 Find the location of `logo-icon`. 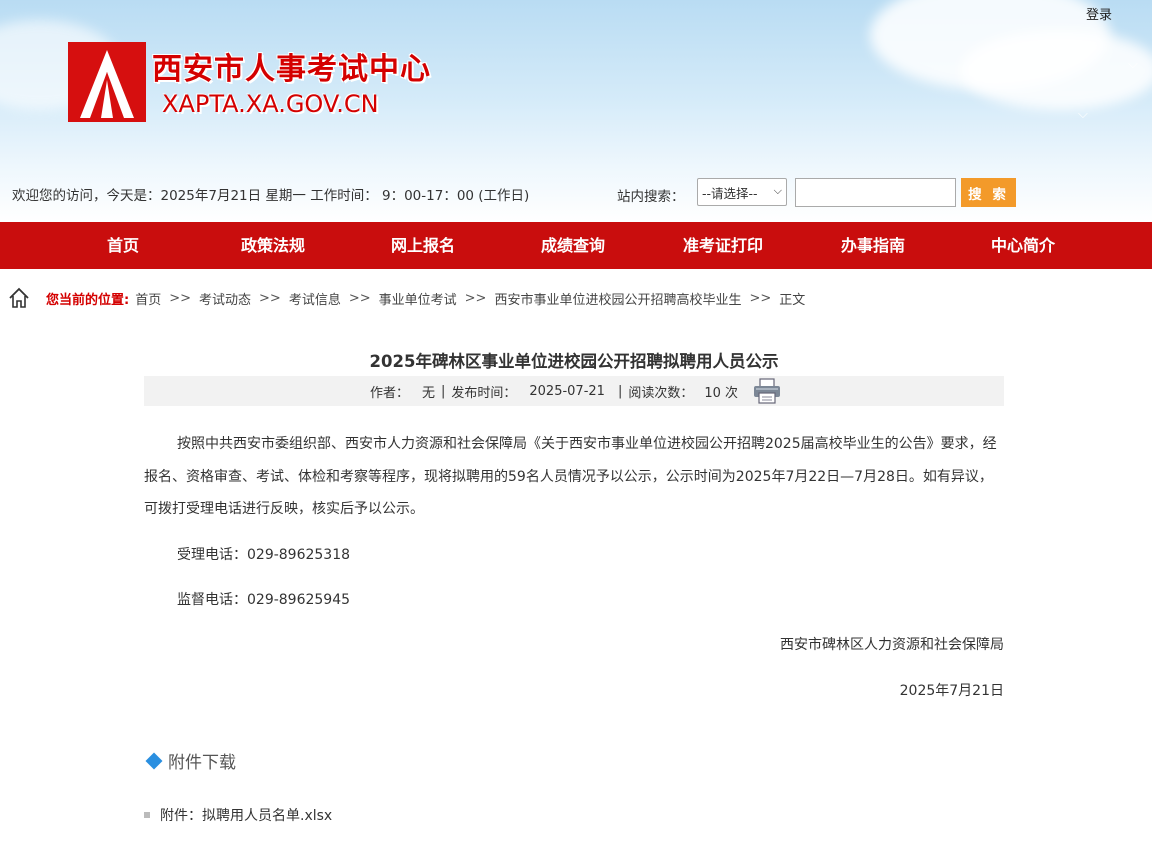

logo-icon is located at coordinates (107, 82).